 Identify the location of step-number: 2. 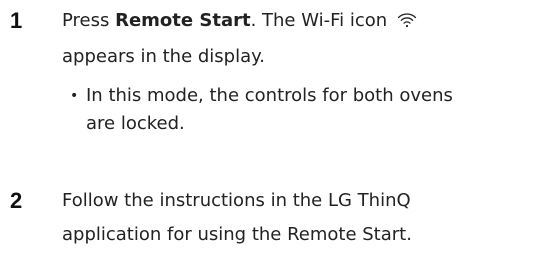
(16, 200).